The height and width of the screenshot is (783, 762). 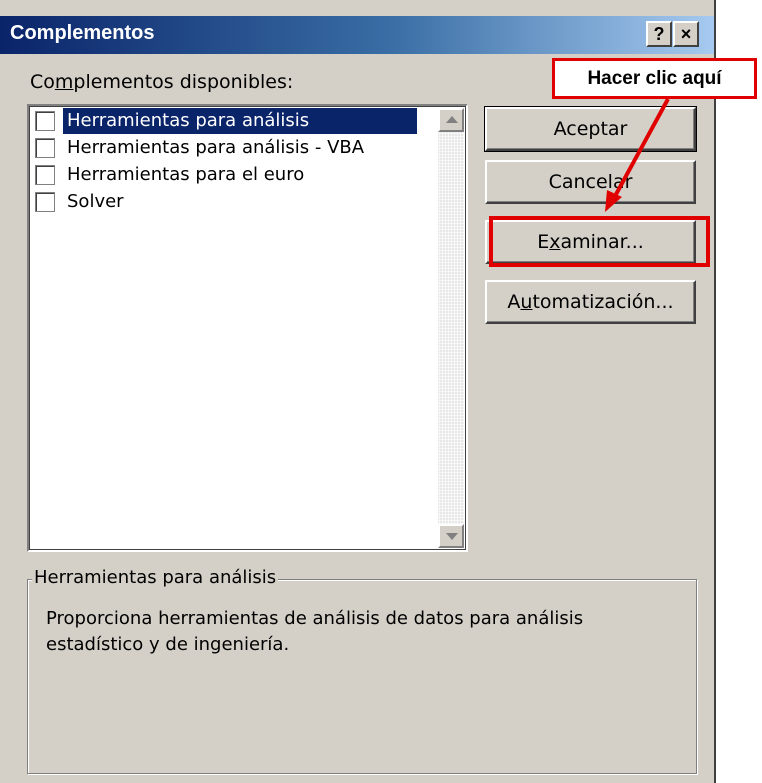 I want to click on arrow-head, so click(x=613, y=201).